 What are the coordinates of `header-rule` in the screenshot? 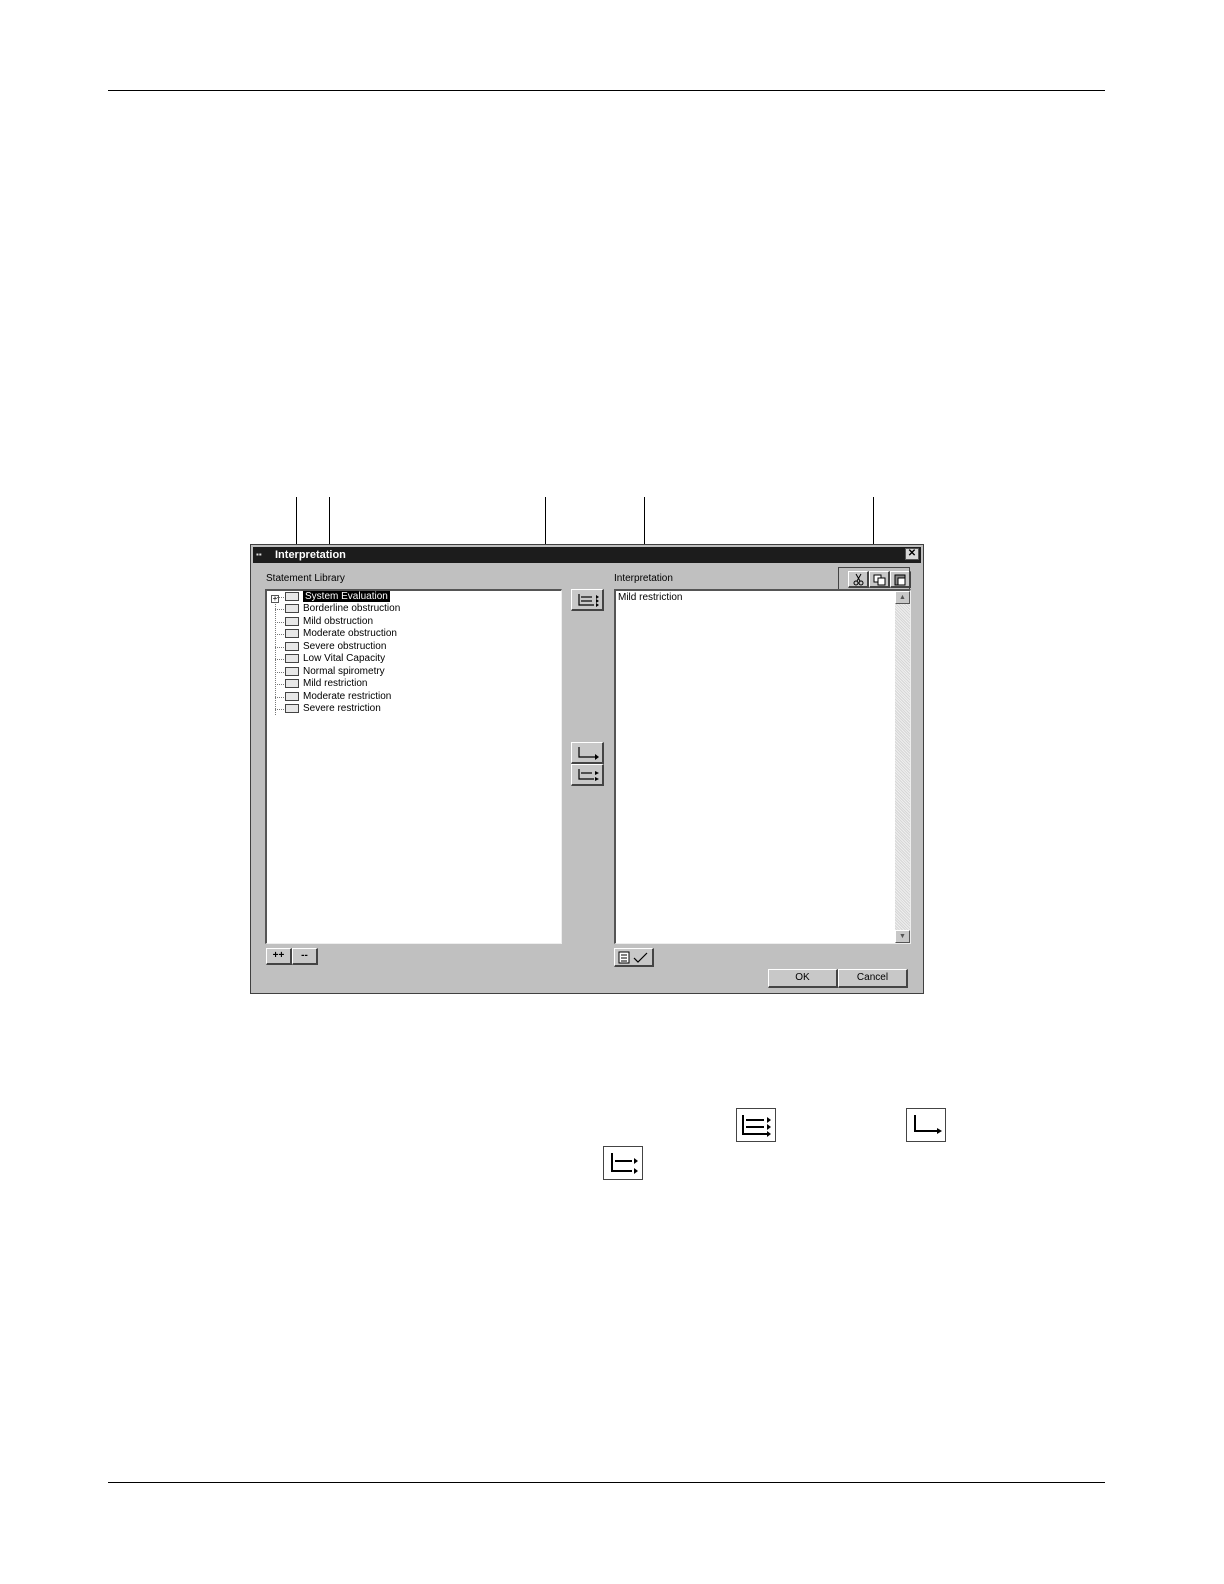 It's located at (606, 90).